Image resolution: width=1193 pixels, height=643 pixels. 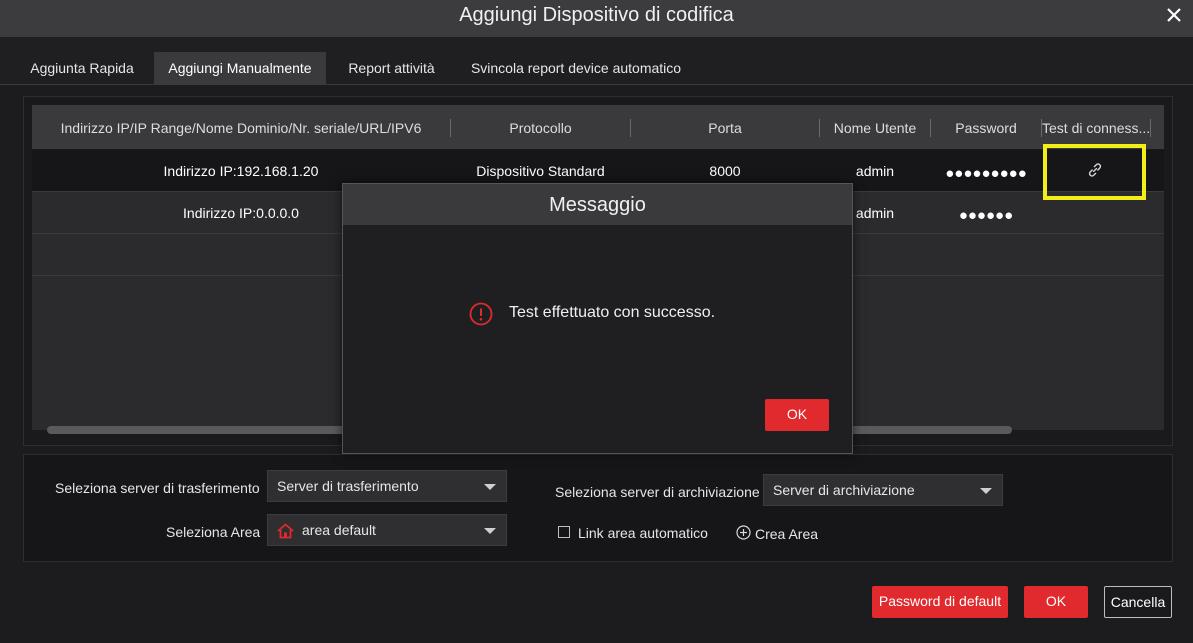 I want to click on tab-report-attivita: Report attività, so click(x=391, y=68).